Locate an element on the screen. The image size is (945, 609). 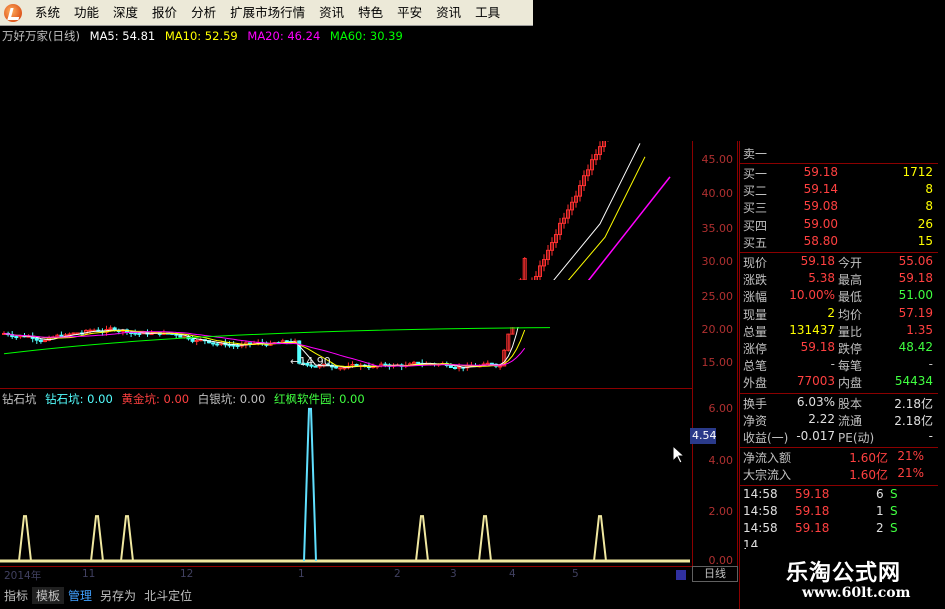
tab-save-as: 另存为 is located at coordinates (118, 595).